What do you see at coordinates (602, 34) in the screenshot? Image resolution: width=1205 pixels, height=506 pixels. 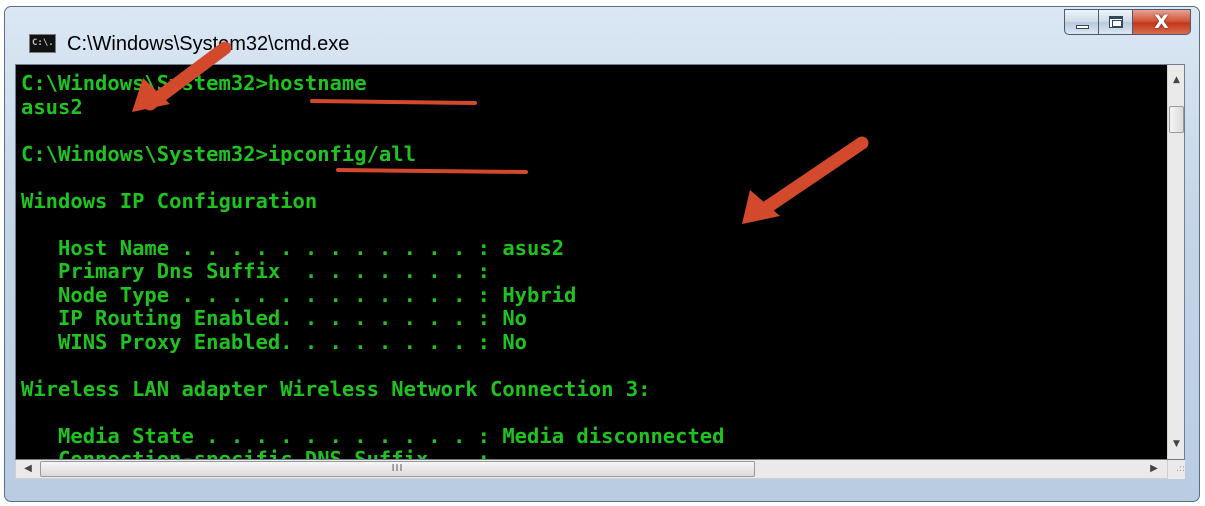 I see `title-bar: C:\. C:\Windows\System32\cmd.exe X` at bounding box center [602, 34].